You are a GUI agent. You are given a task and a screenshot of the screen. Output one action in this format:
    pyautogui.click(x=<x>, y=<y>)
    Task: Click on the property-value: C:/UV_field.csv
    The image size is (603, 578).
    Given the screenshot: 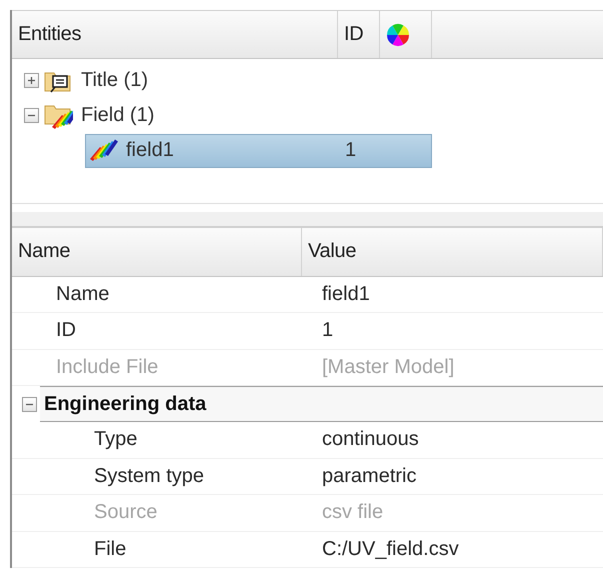 What is the action you would take?
    pyautogui.click(x=390, y=549)
    